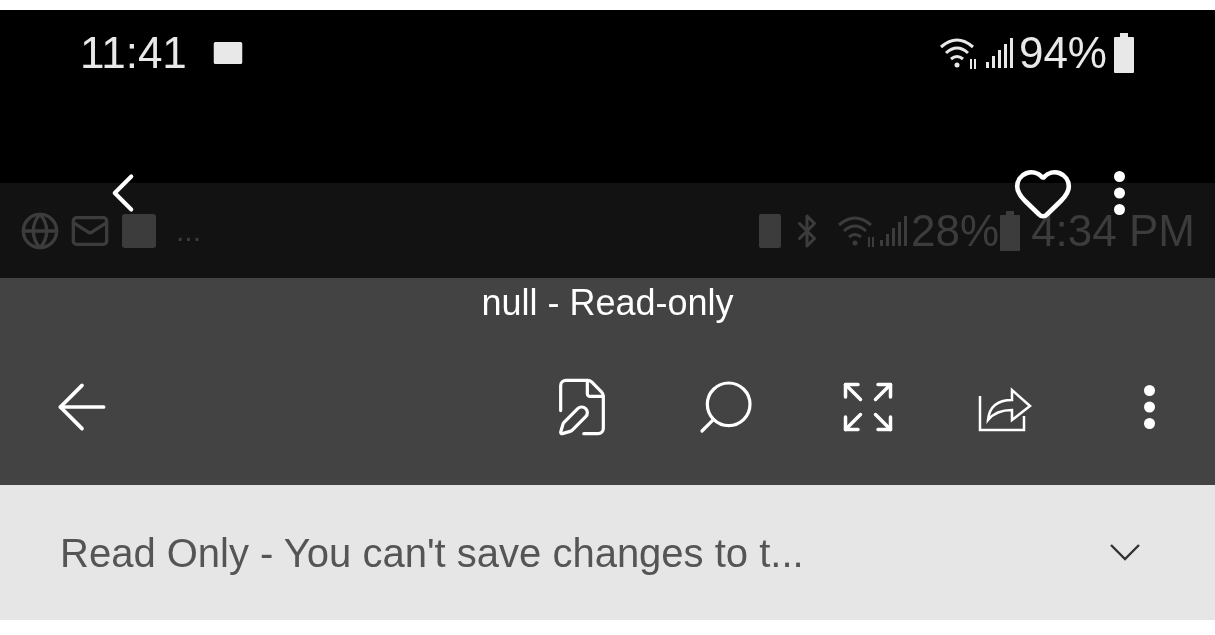  What do you see at coordinates (1062, 52) in the screenshot?
I see `battery-percentage: 94%` at bounding box center [1062, 52].